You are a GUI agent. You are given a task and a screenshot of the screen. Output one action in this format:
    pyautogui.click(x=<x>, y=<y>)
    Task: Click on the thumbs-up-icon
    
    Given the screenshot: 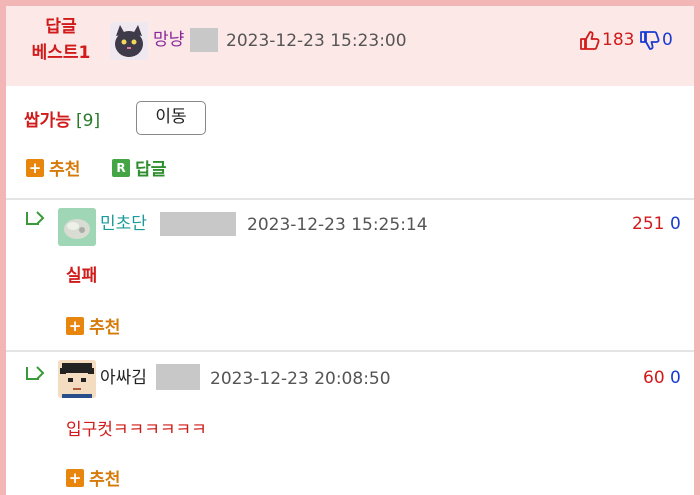 What is the action you would take?
    pyautogui.click(x=590, y=40)
    